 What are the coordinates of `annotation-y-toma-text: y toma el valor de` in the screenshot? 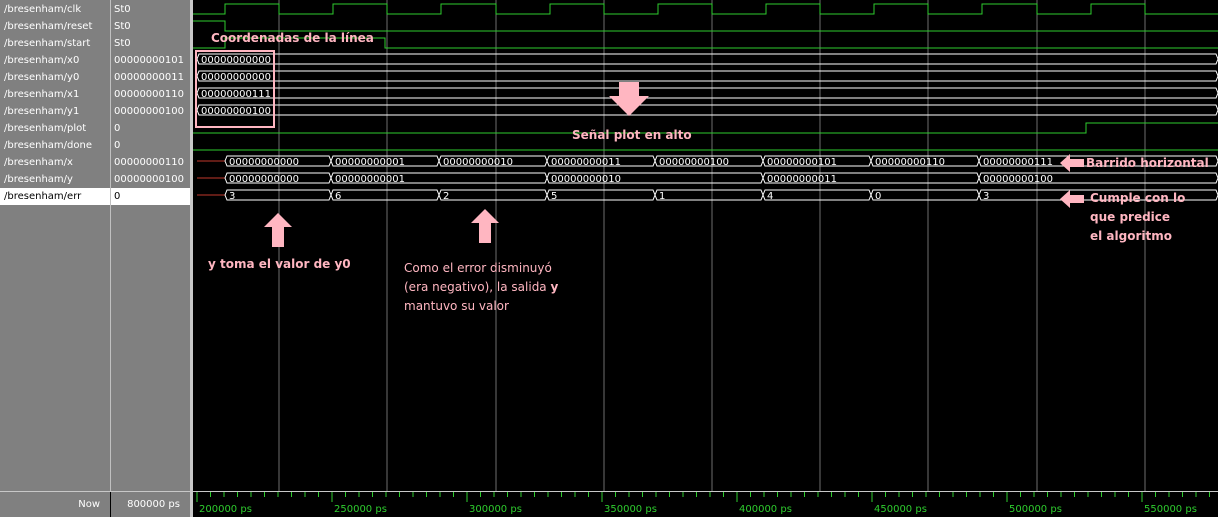 It's located at (271, 264).